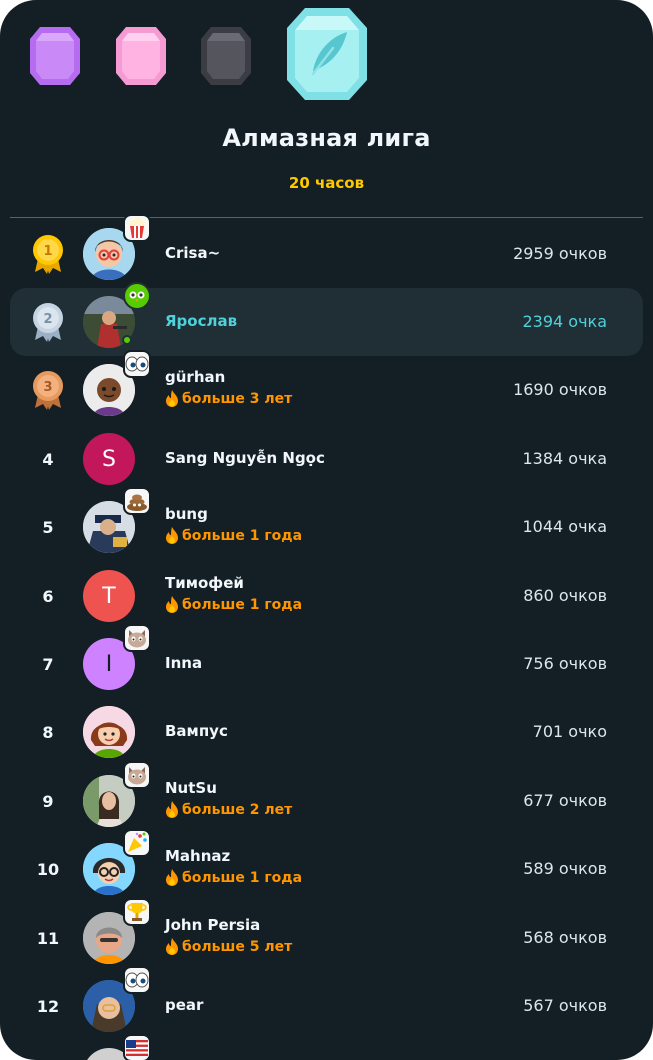 Image resolution: width=653 pixels, height=1060 pixels. I want to click on user-points: 2394 очка, so click(564, 321).